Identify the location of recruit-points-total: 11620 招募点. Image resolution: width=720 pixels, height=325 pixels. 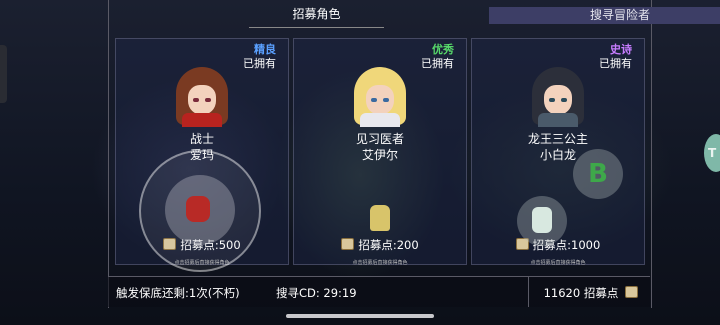
(591, 293).